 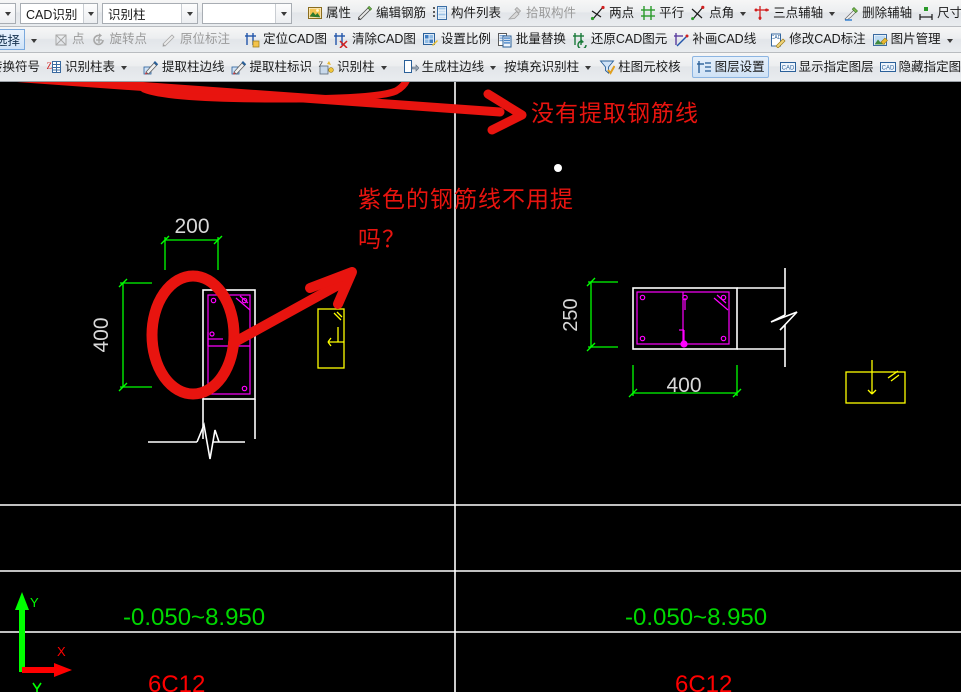 I want to click on recognize-column-table-dropdown-arrow, so click(x=124, y=68).